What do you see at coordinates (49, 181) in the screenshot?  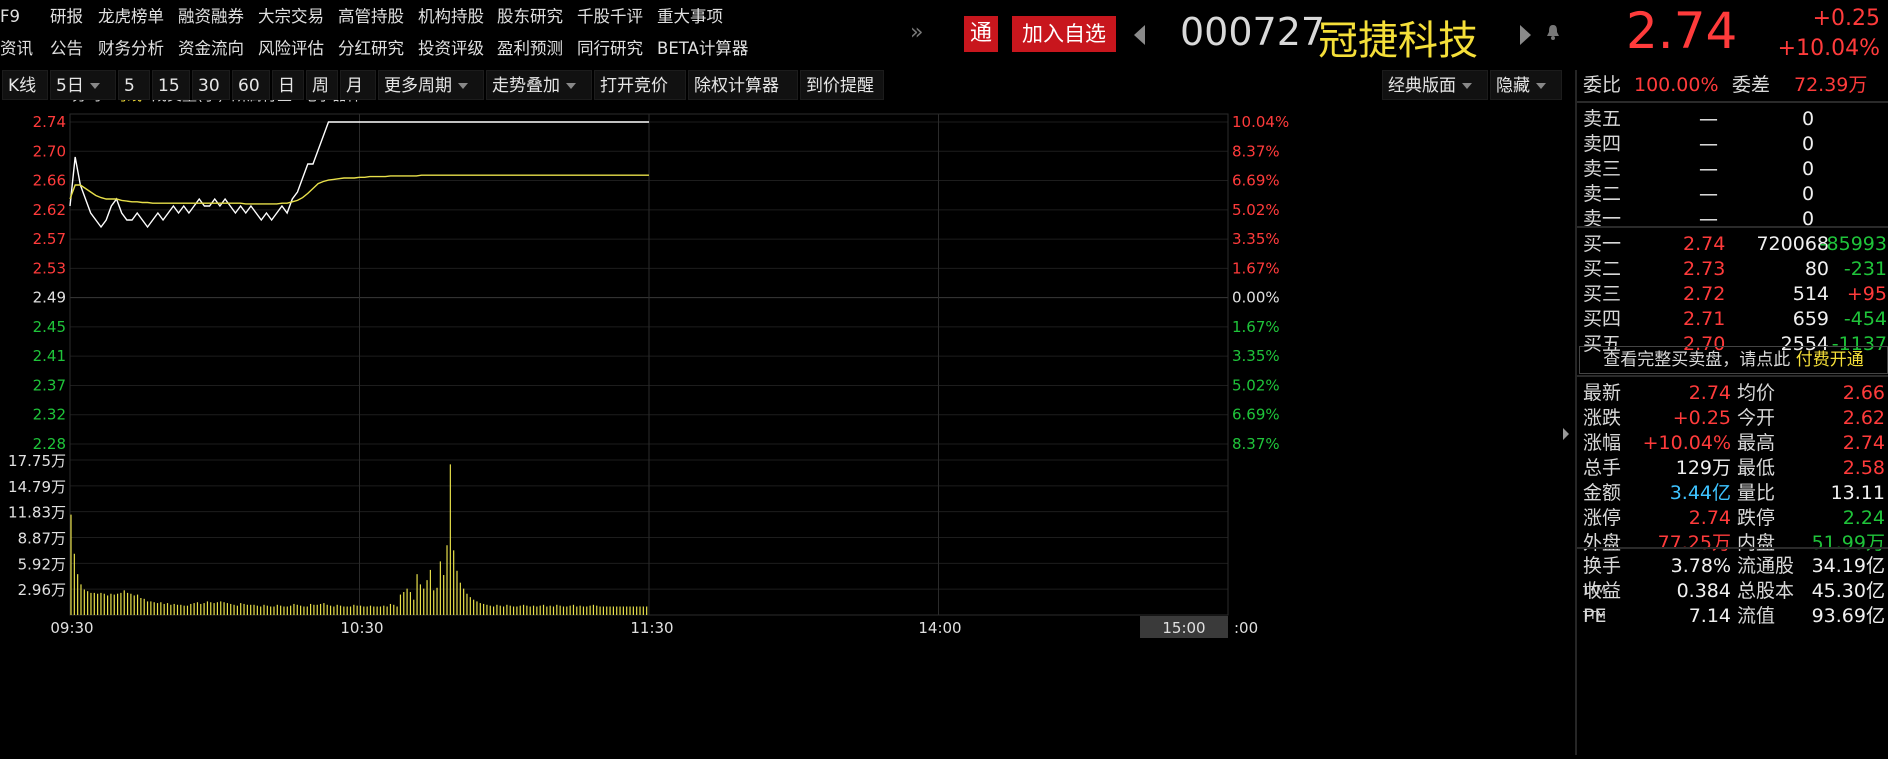 I see `price-tick: 2.66` at bounding box center [49, 181].